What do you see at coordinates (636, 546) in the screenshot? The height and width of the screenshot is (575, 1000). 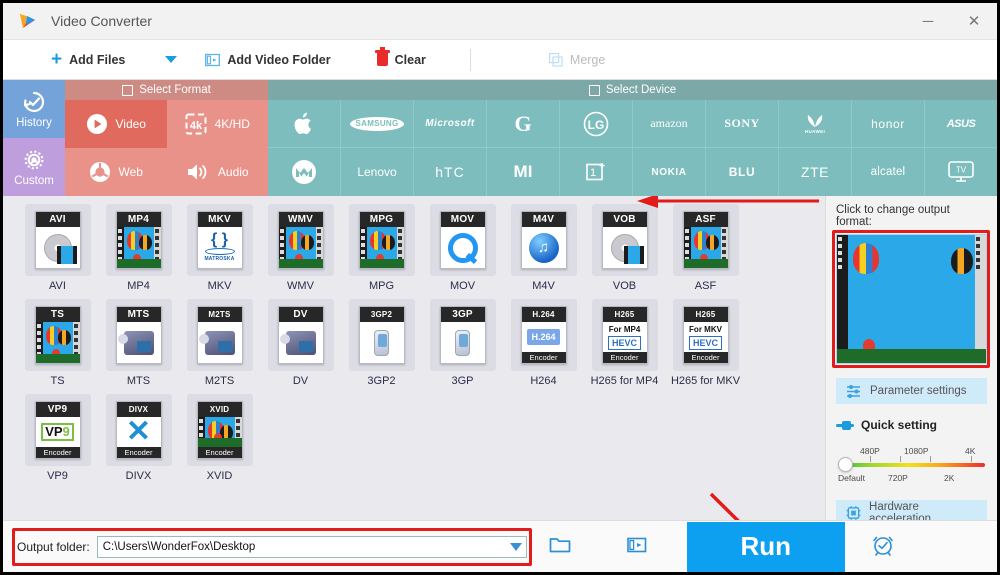 I see `output-preview-button` at bounding box center [636, 546].